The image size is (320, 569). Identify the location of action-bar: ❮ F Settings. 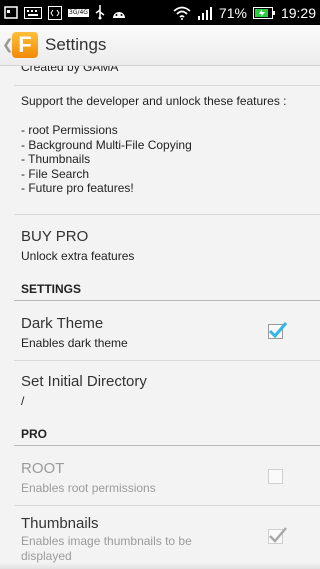
(160, 45).